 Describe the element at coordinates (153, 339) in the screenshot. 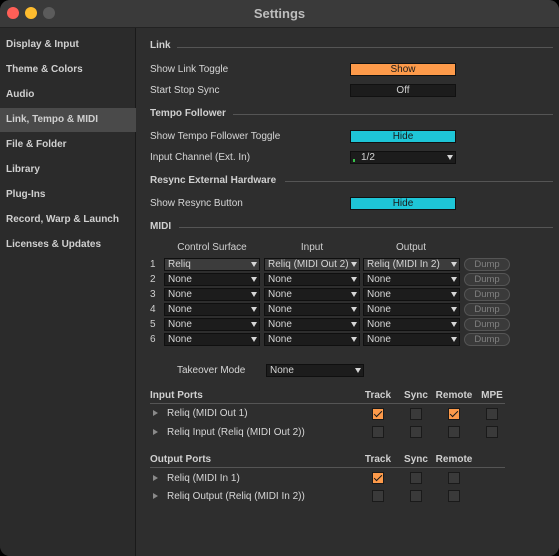

I see `midi-row-number: 6` at that location.